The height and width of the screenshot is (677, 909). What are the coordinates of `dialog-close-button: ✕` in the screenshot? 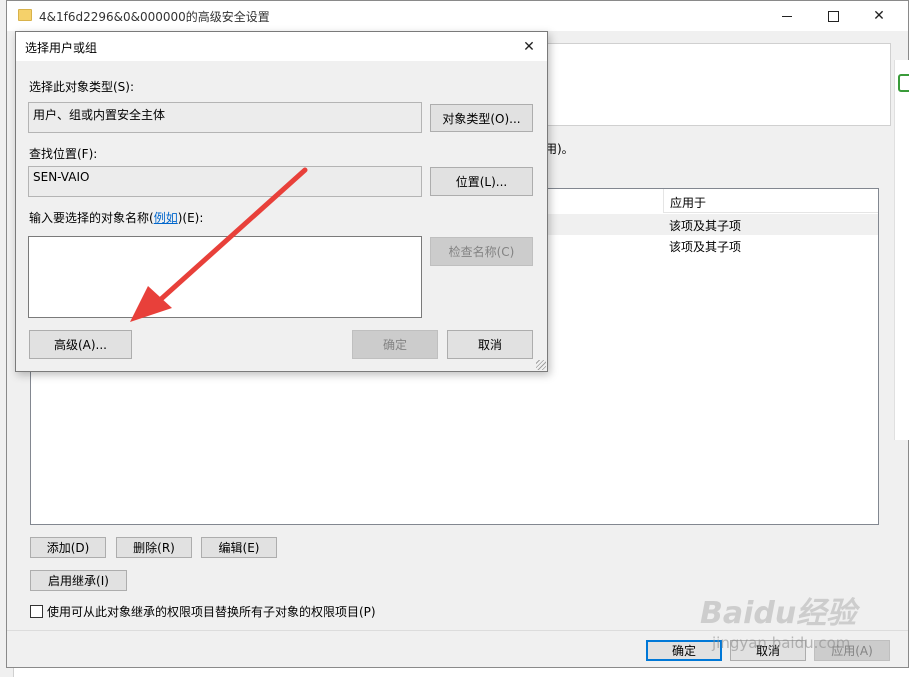 It's located at (529, 46).